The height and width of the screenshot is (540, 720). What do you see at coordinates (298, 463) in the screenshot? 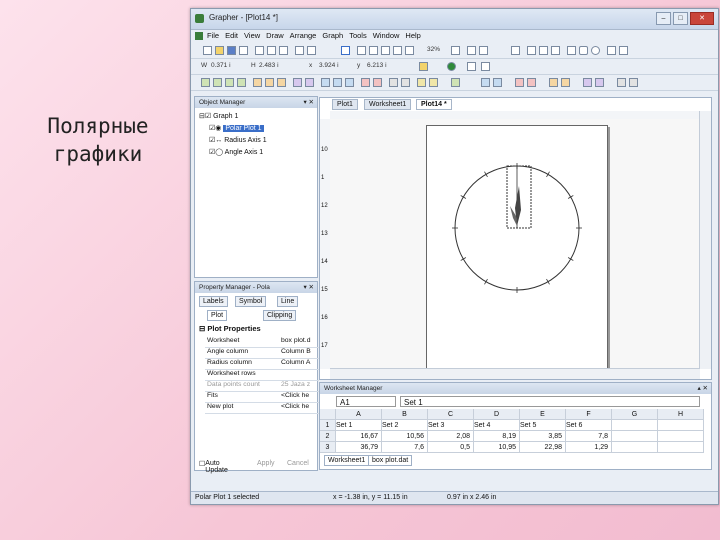
I see `cancel-button: Cancel` at bounding box center [298, 463].